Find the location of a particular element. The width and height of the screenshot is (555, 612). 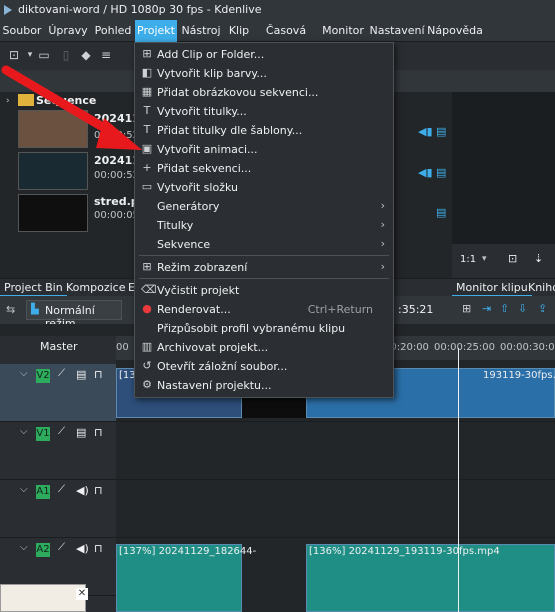

chevron-down-icon: ▾ is located at coordinates (484, 259).